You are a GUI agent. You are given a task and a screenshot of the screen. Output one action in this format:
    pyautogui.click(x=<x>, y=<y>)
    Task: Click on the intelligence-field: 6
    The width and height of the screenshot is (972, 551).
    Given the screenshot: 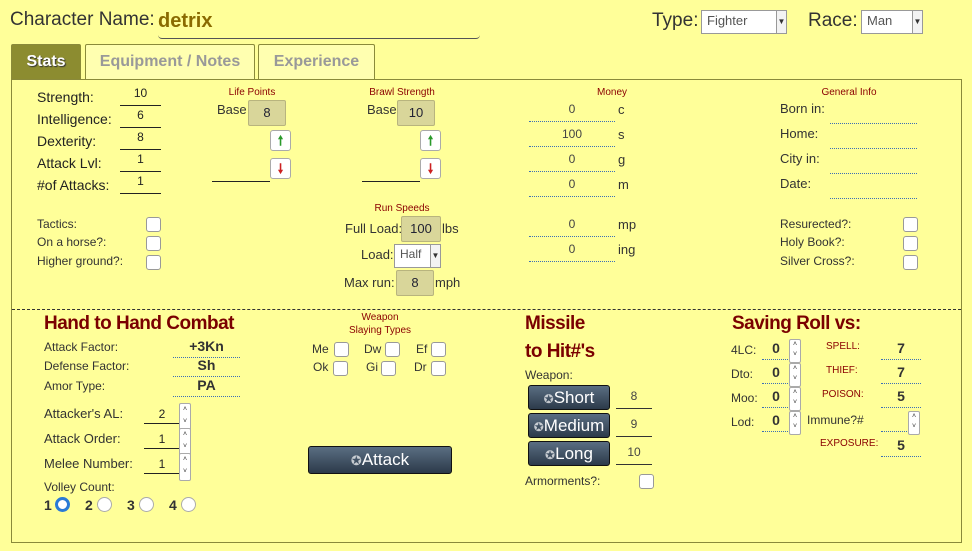 What is the action you would take?
    pyautogui.click(x=140, y=118)
    